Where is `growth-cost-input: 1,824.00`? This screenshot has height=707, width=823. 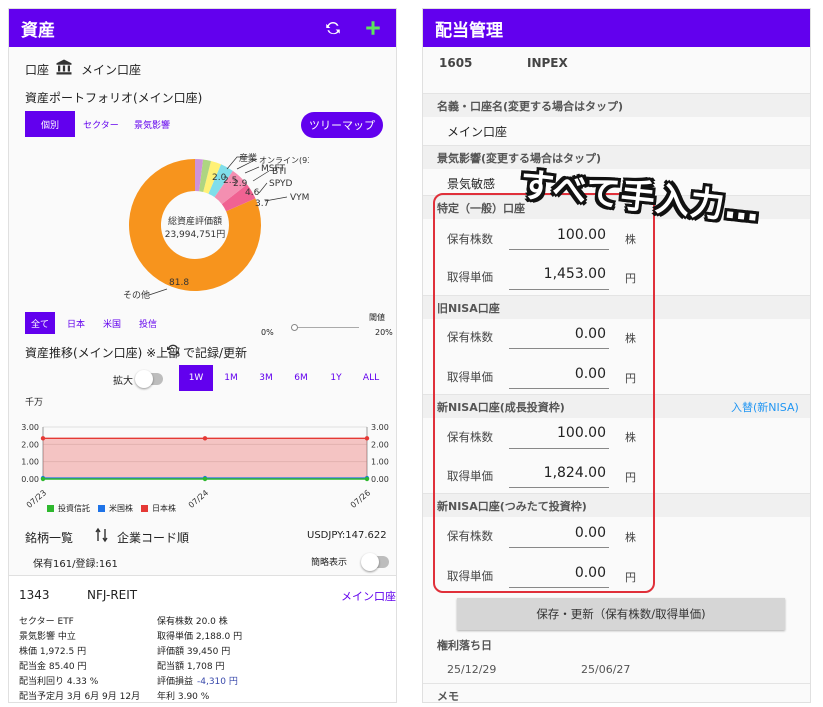 growth-cost-input: 1,824.00 is located at coordinates (575, 473).